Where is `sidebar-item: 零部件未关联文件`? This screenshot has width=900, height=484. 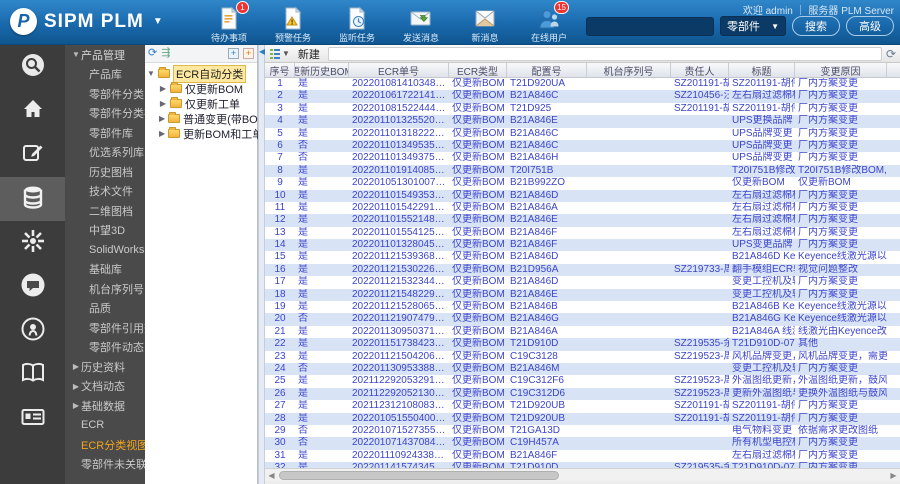 sidebar-item: 零部件未关联文件 is located at coordinates (105, 465).